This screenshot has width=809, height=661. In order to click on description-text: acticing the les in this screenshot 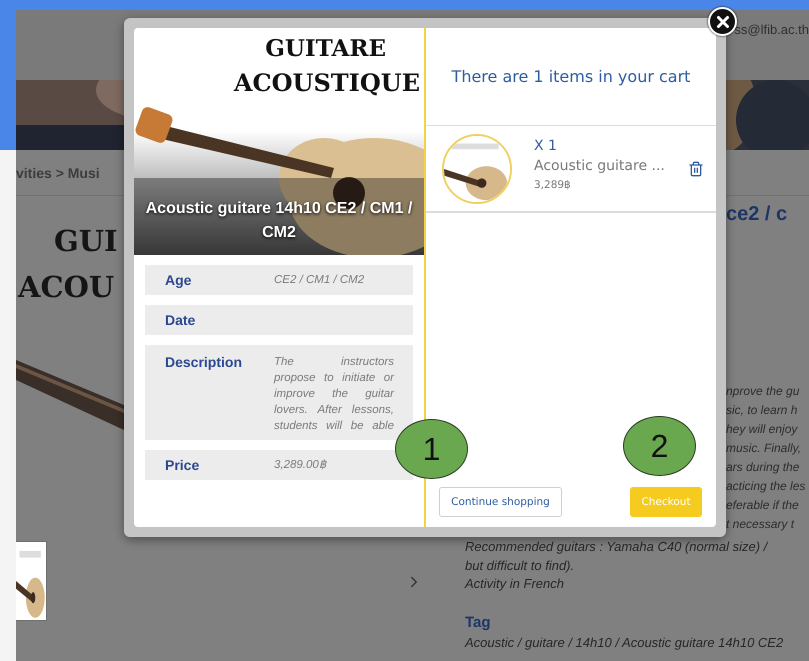, I will do `click(766, 486)`.